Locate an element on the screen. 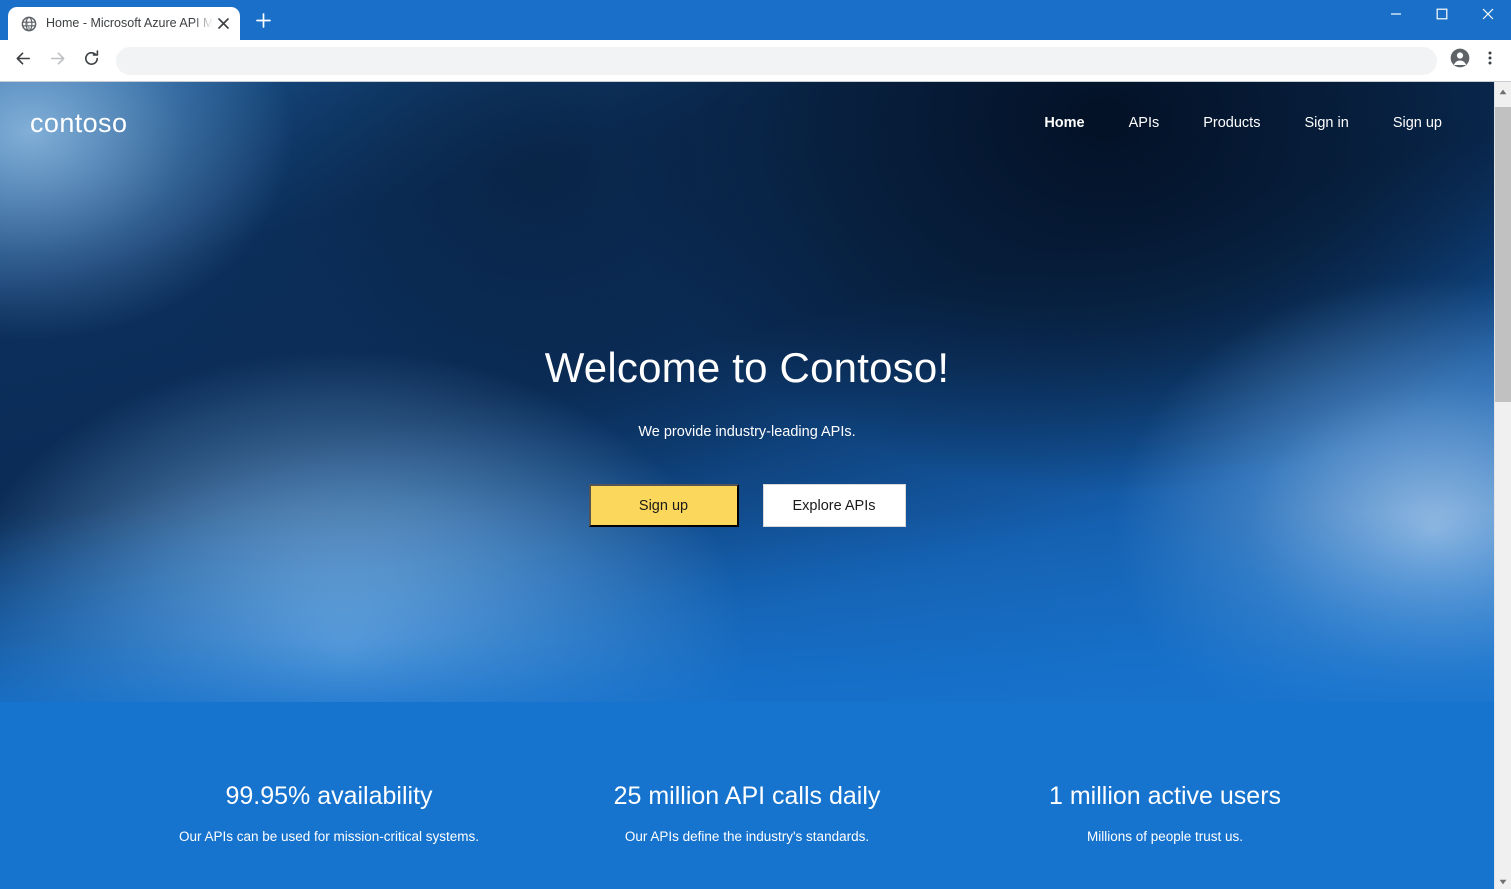 Image resolution: width=1511 pixels, height=889 pixels. profile-button is located at coordinates (1460, 61).